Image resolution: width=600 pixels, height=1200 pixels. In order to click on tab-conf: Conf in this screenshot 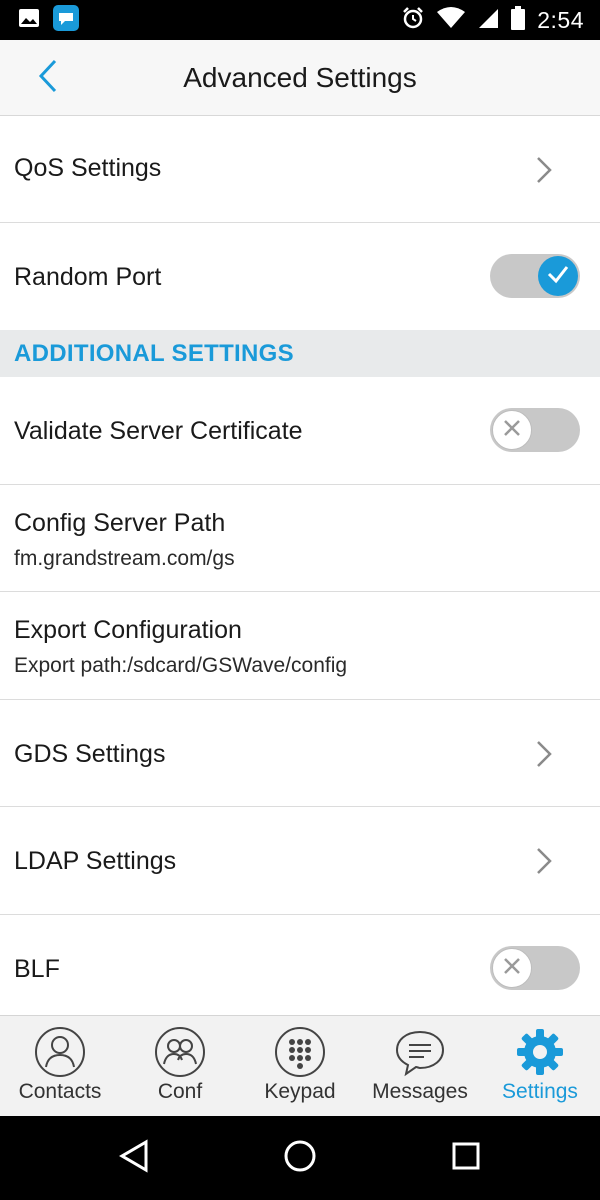, I will do `click(180, 1066)`.